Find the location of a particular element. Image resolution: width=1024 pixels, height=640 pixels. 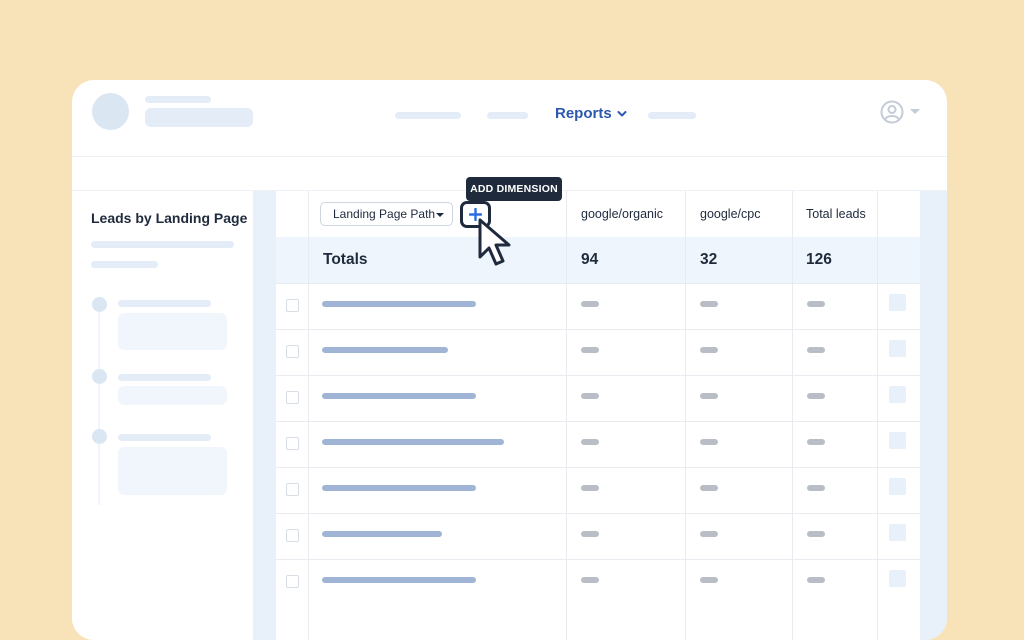

column-header-total-leads: Total leads is located at coordinates (836, 214).